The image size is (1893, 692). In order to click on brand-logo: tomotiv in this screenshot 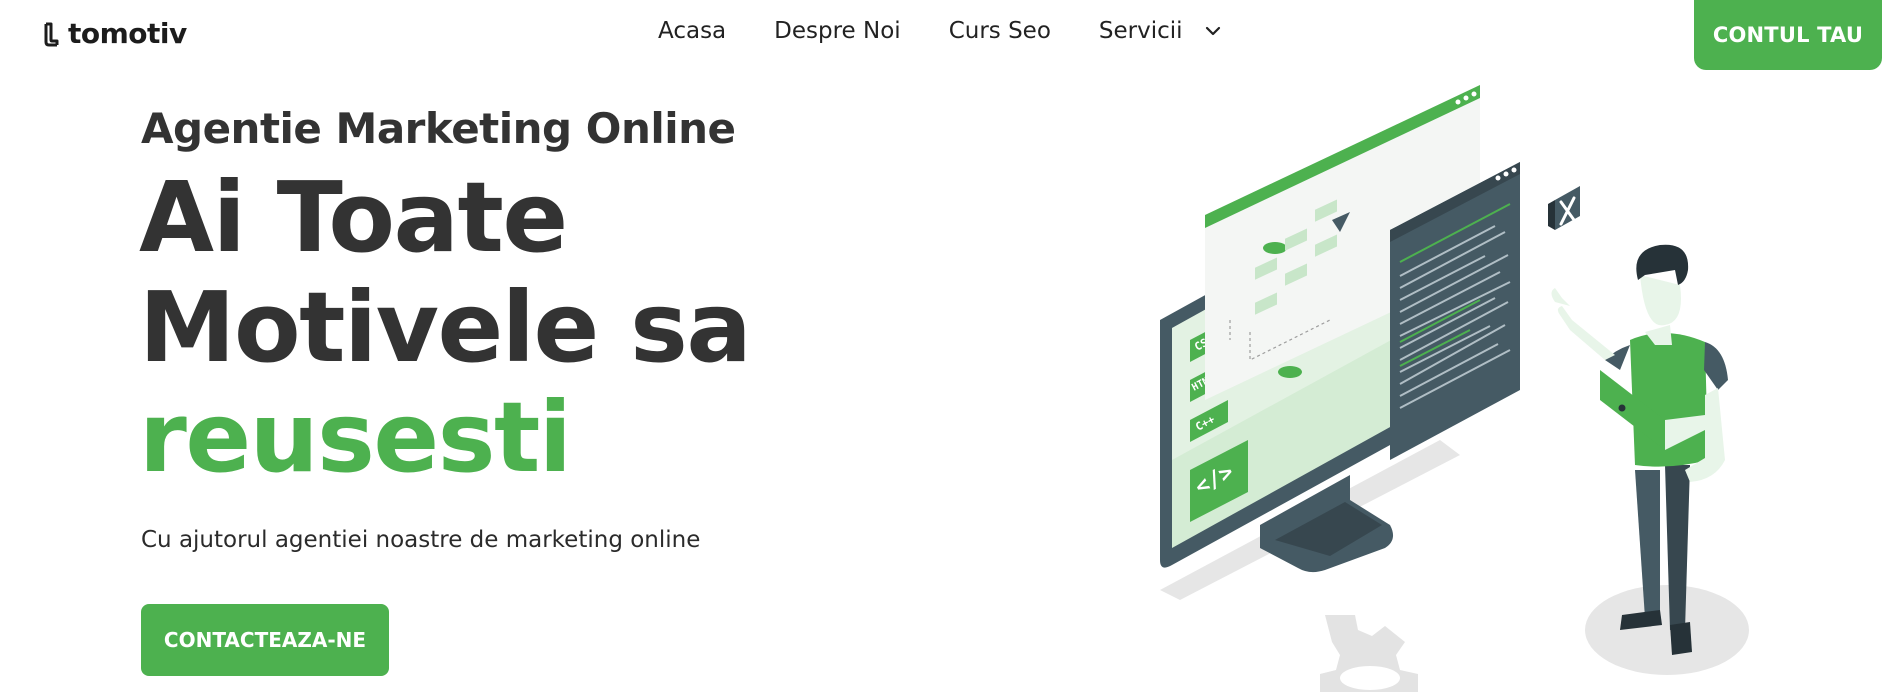, I will do `click(114, 33)`.